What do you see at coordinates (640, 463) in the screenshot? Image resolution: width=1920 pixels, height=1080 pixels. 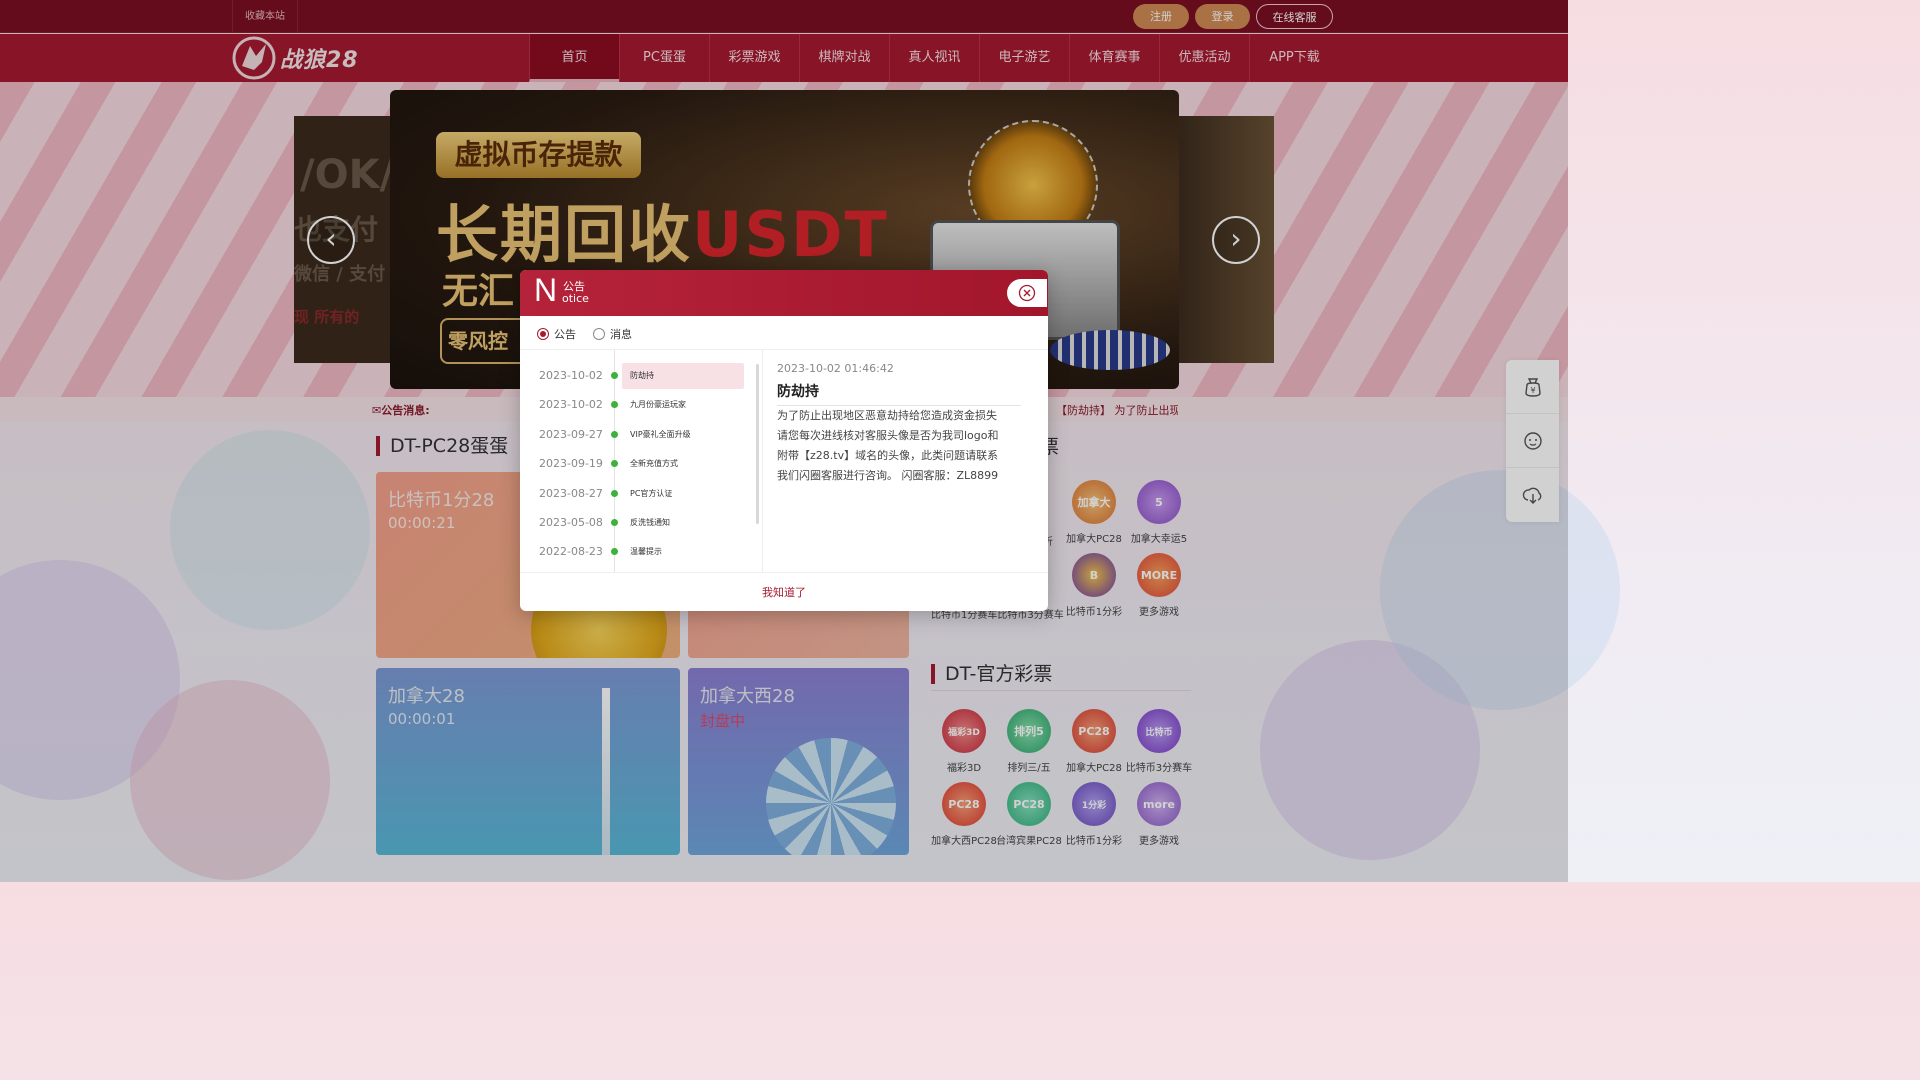 I see `list-item: 2023-09-19 全新充值方式` at bounding box center [640, 463].